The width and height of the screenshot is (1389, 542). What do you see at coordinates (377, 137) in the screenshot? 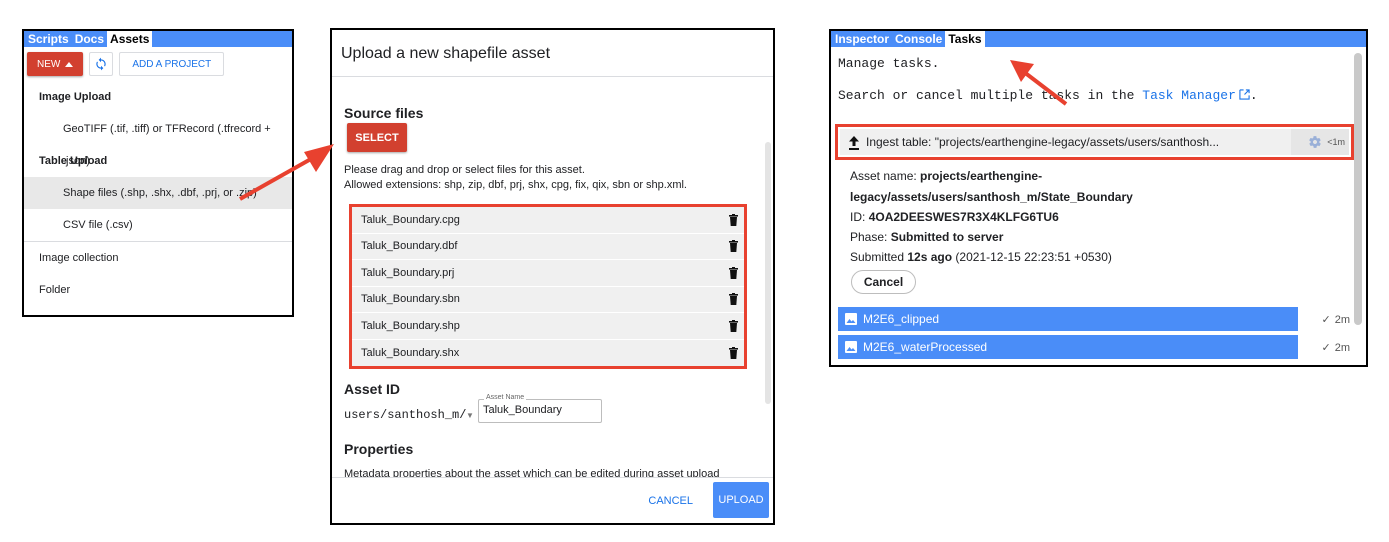
I see `select-button: SELECT` at bounding box center [377, 137].